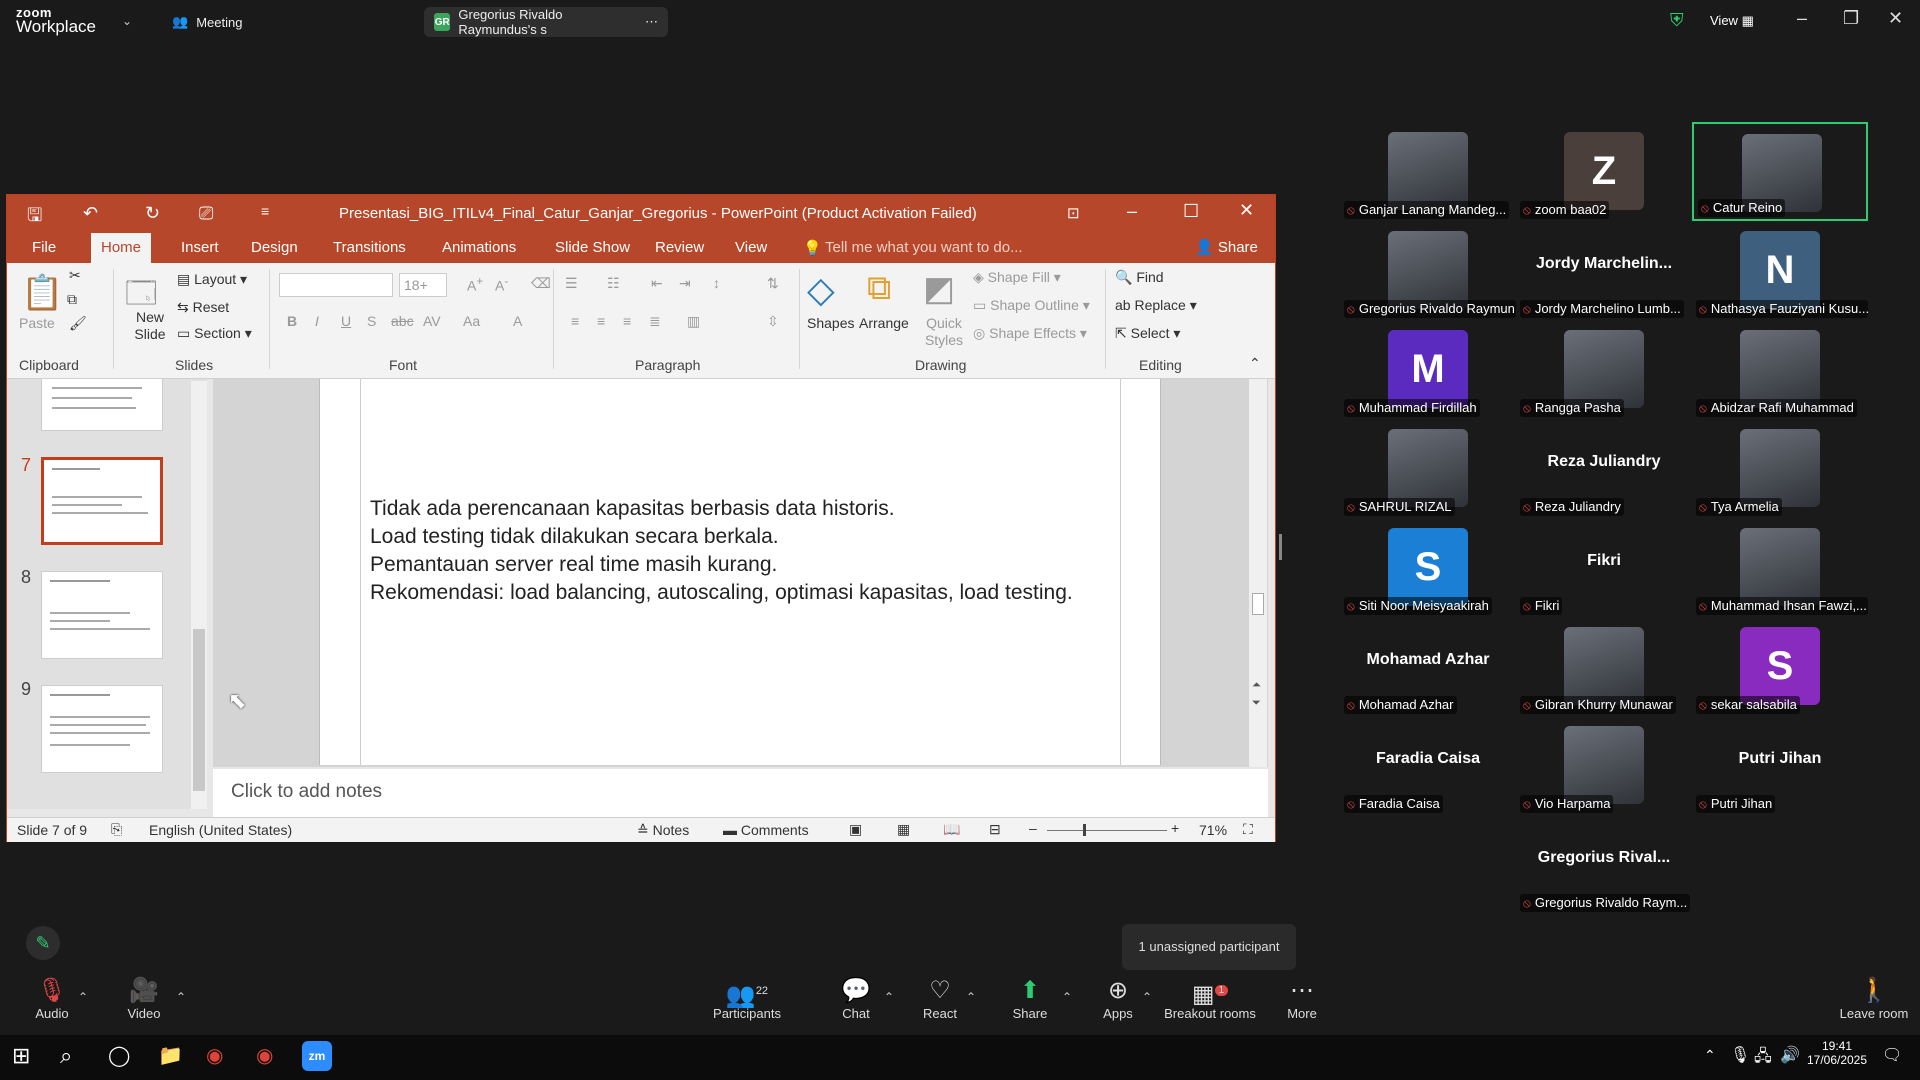  Describe the element at coordinates (1226, 247) in the screenshot. I see `ppt-share-button: 👤 Share` at that location.